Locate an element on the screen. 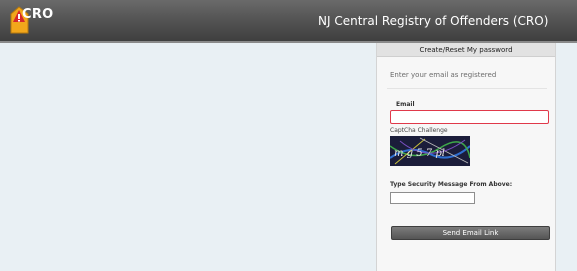  divider is located at coordinates (467, 88).